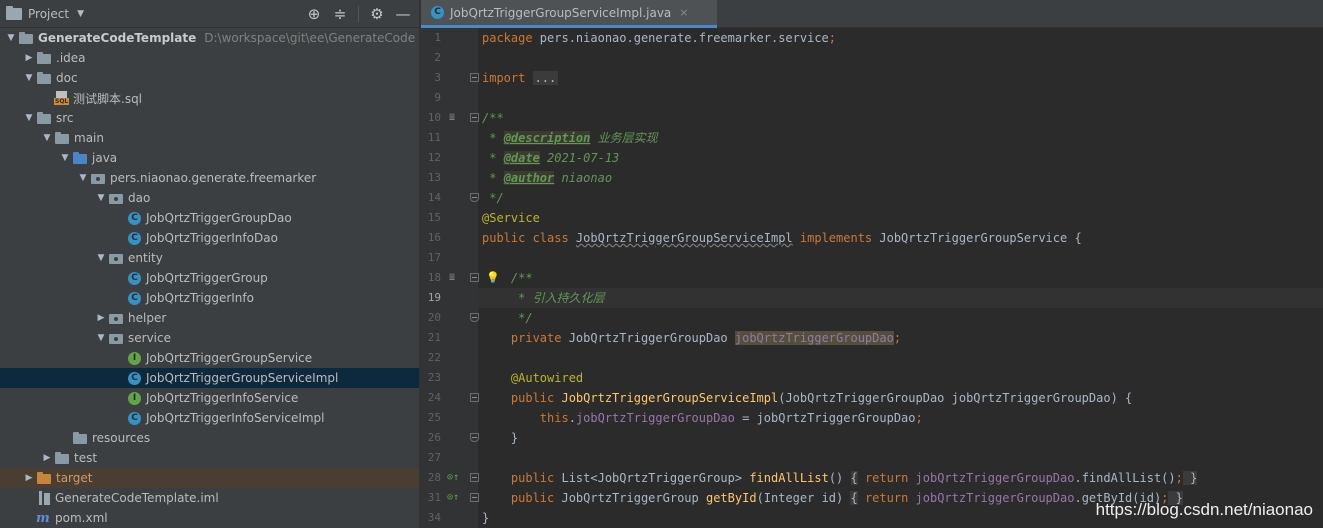  What do you see at coordinates (209, 218) in the screenshot?
I see `tree-item: ▶CJobQrtzTriggerGroupDao` at bounding box center [209, 218].